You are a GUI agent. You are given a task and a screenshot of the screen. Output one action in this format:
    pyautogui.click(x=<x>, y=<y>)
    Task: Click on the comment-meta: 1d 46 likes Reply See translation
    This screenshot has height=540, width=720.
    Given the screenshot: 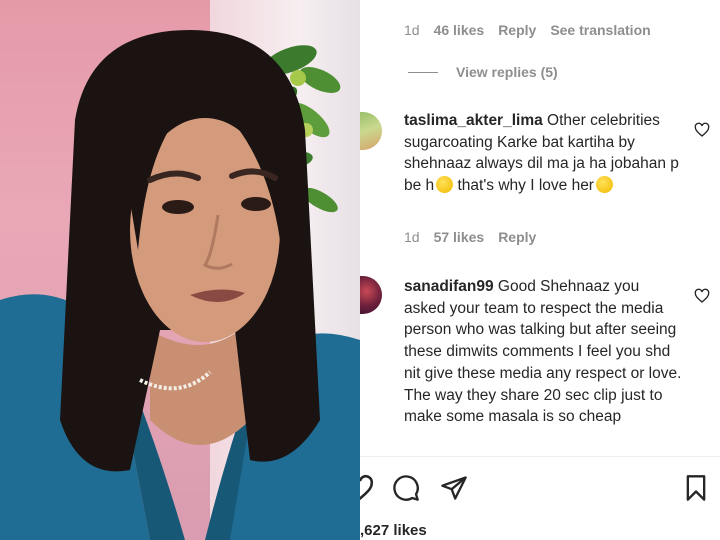 What is the action you would take?
    pyautogui.click(x=527, y=30)
    